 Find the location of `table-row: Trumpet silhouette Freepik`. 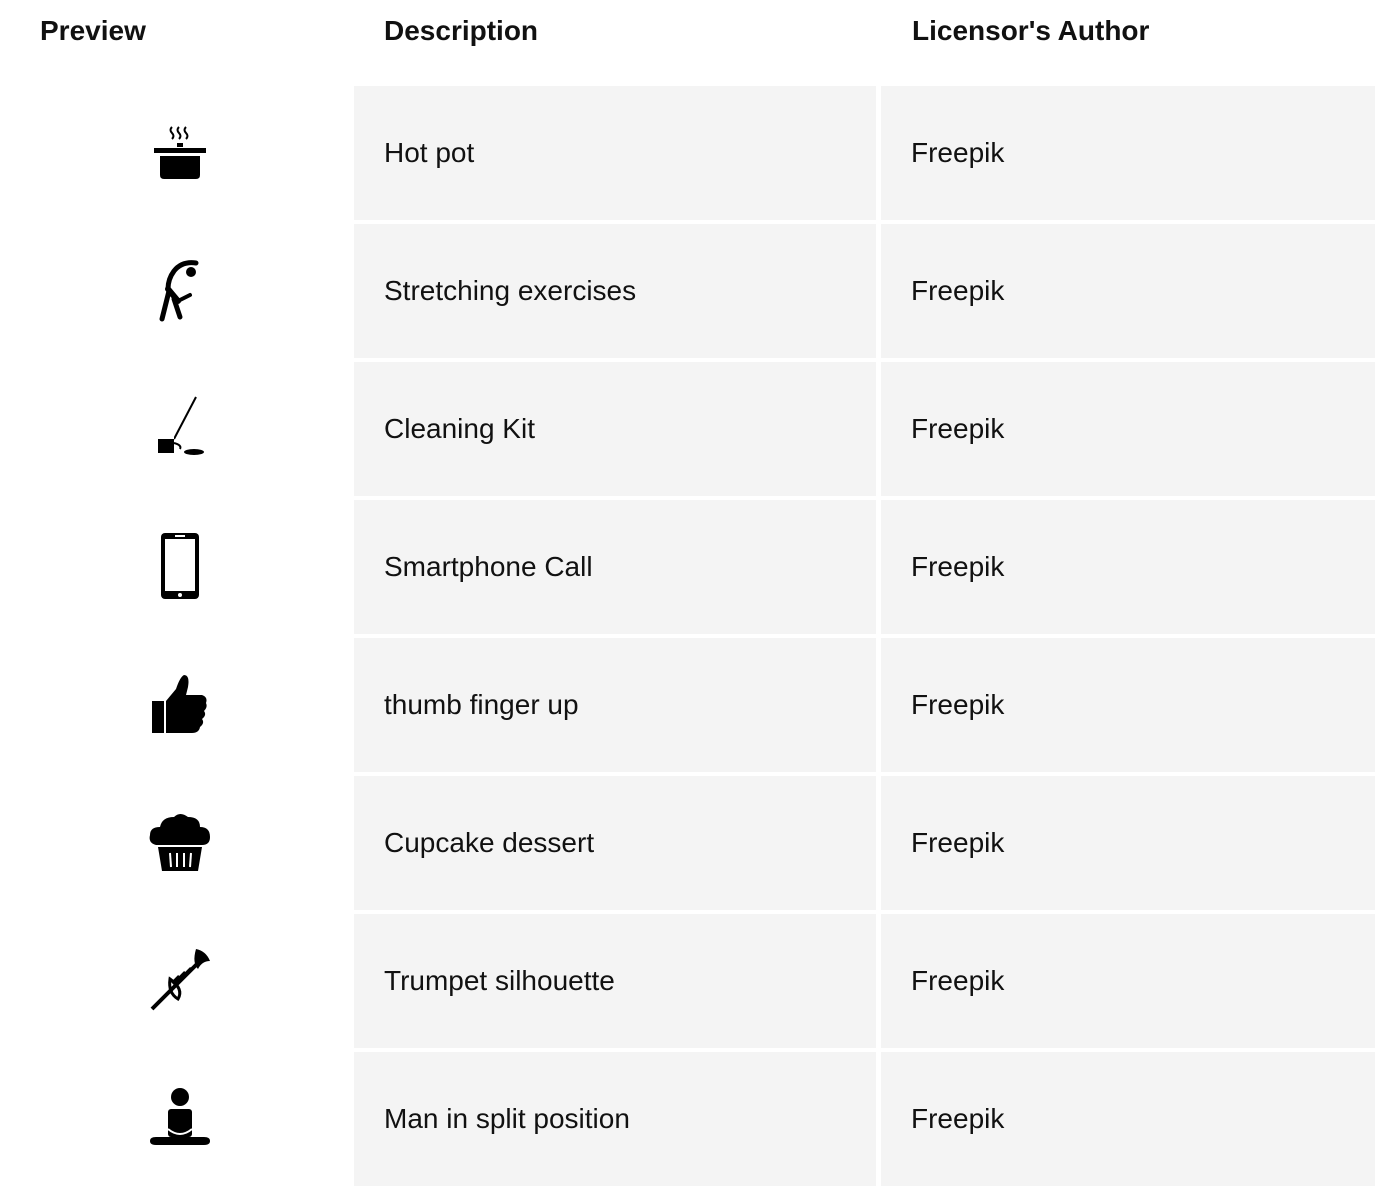

table-row: Trumpet silhouette Freepik is located at coordinates (687, 981).